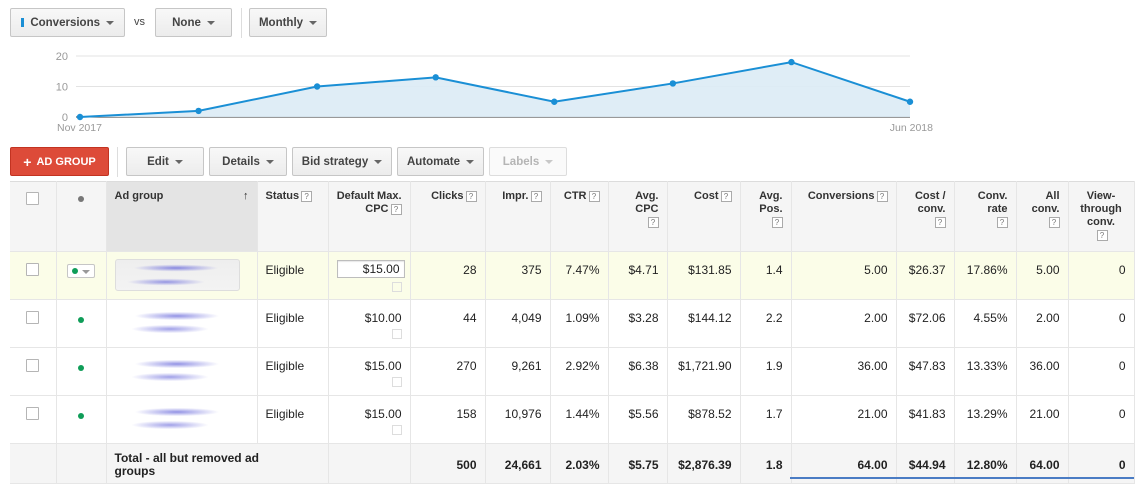 The image size is (1138, 484). What do you see at coordinates (33, 198) in the screenshot?
I see `select-all-checkbox` at bounding box center [33, 198].